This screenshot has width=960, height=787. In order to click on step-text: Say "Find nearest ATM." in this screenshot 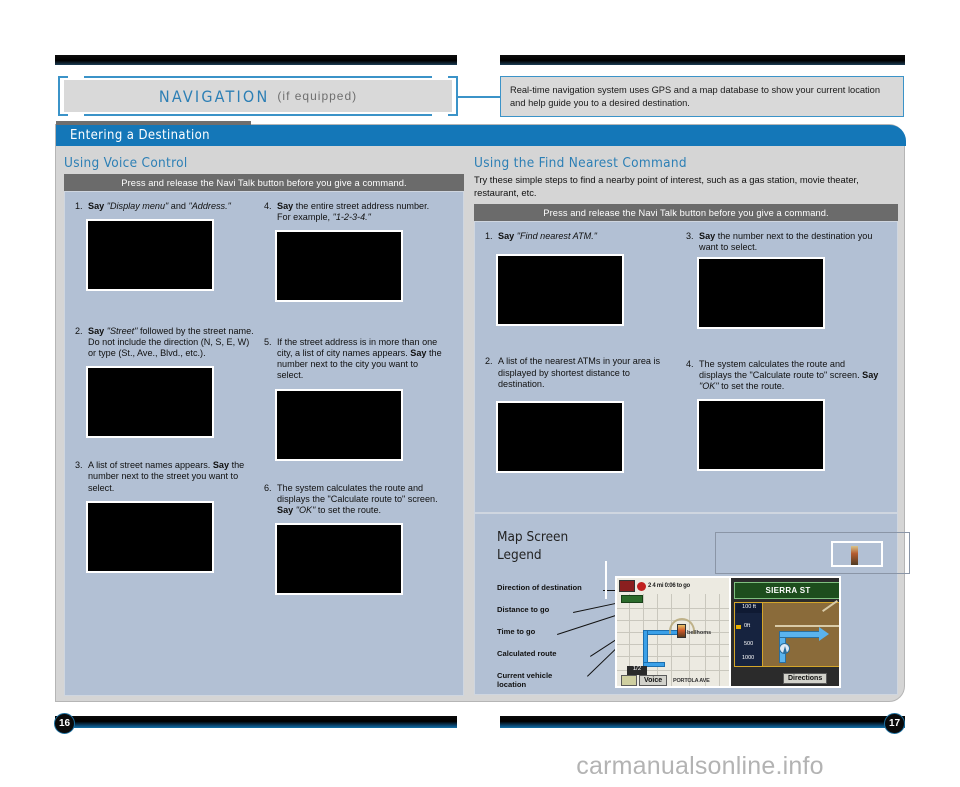, I will do `click(547, 236)`.